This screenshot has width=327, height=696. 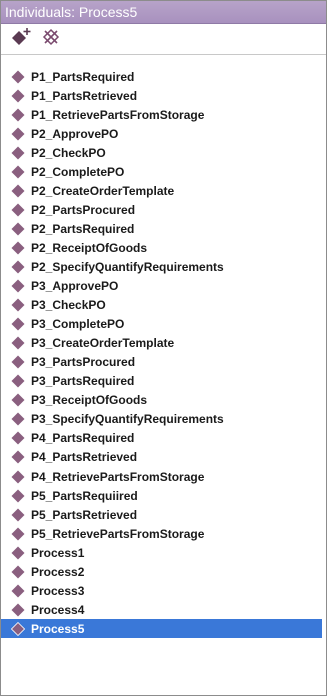 I want to click on list-item-label: P3_SpecifyQuantifyRequirements, so click(x=127, y=419).